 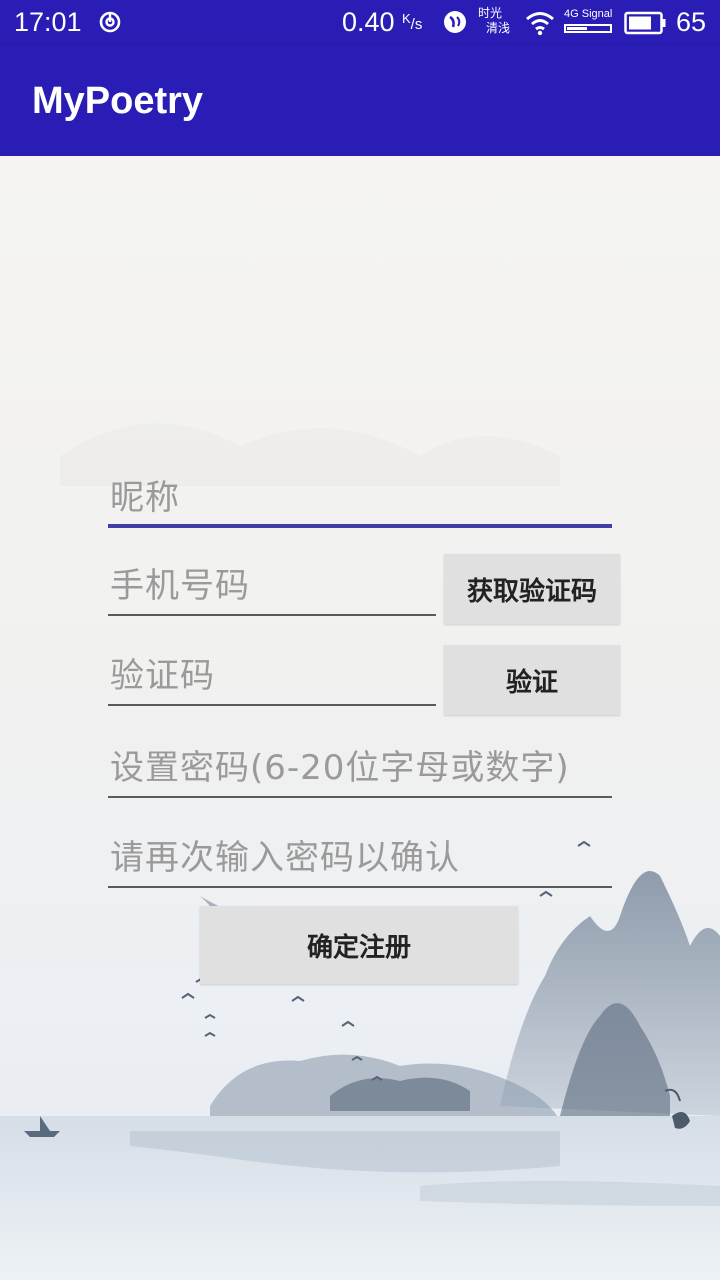 I want to click on nickname-placeholder: 昵称, so click(x=145, y=498).